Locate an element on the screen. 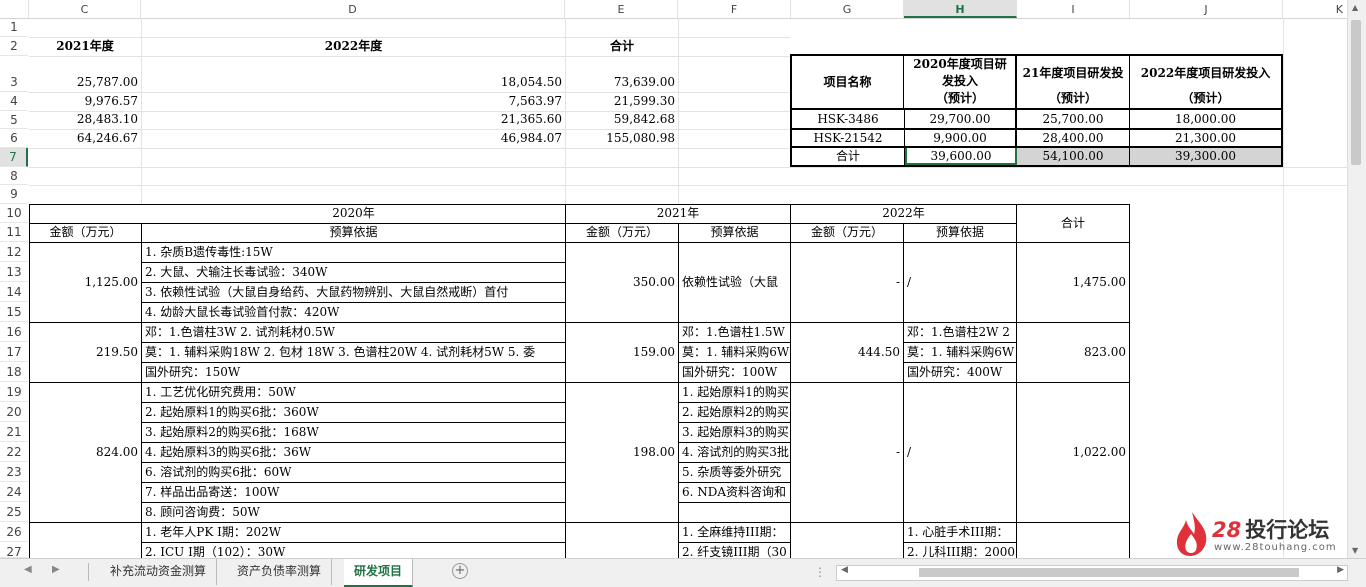  g2-amount-2021: 159.00 is located at coordinates (622, 352).